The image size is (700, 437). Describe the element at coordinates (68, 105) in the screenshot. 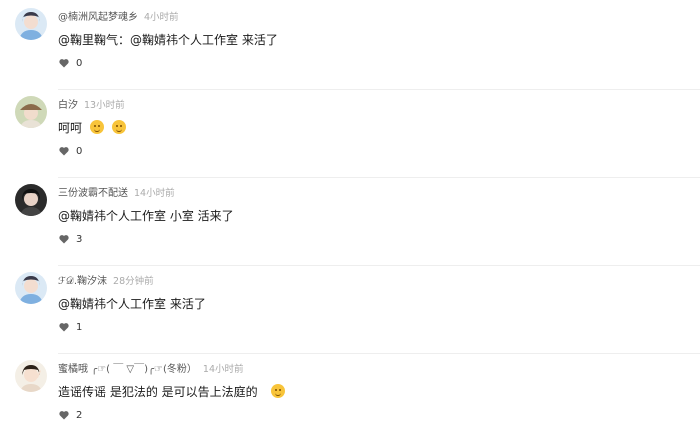

I see `username: 白汐` at that location.